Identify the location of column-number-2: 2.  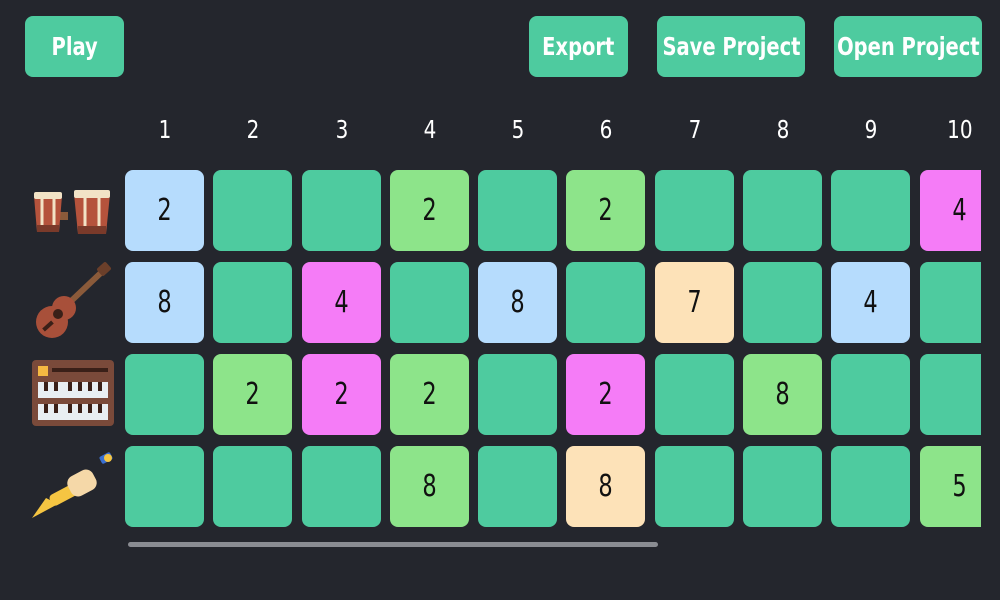
(252, 129).